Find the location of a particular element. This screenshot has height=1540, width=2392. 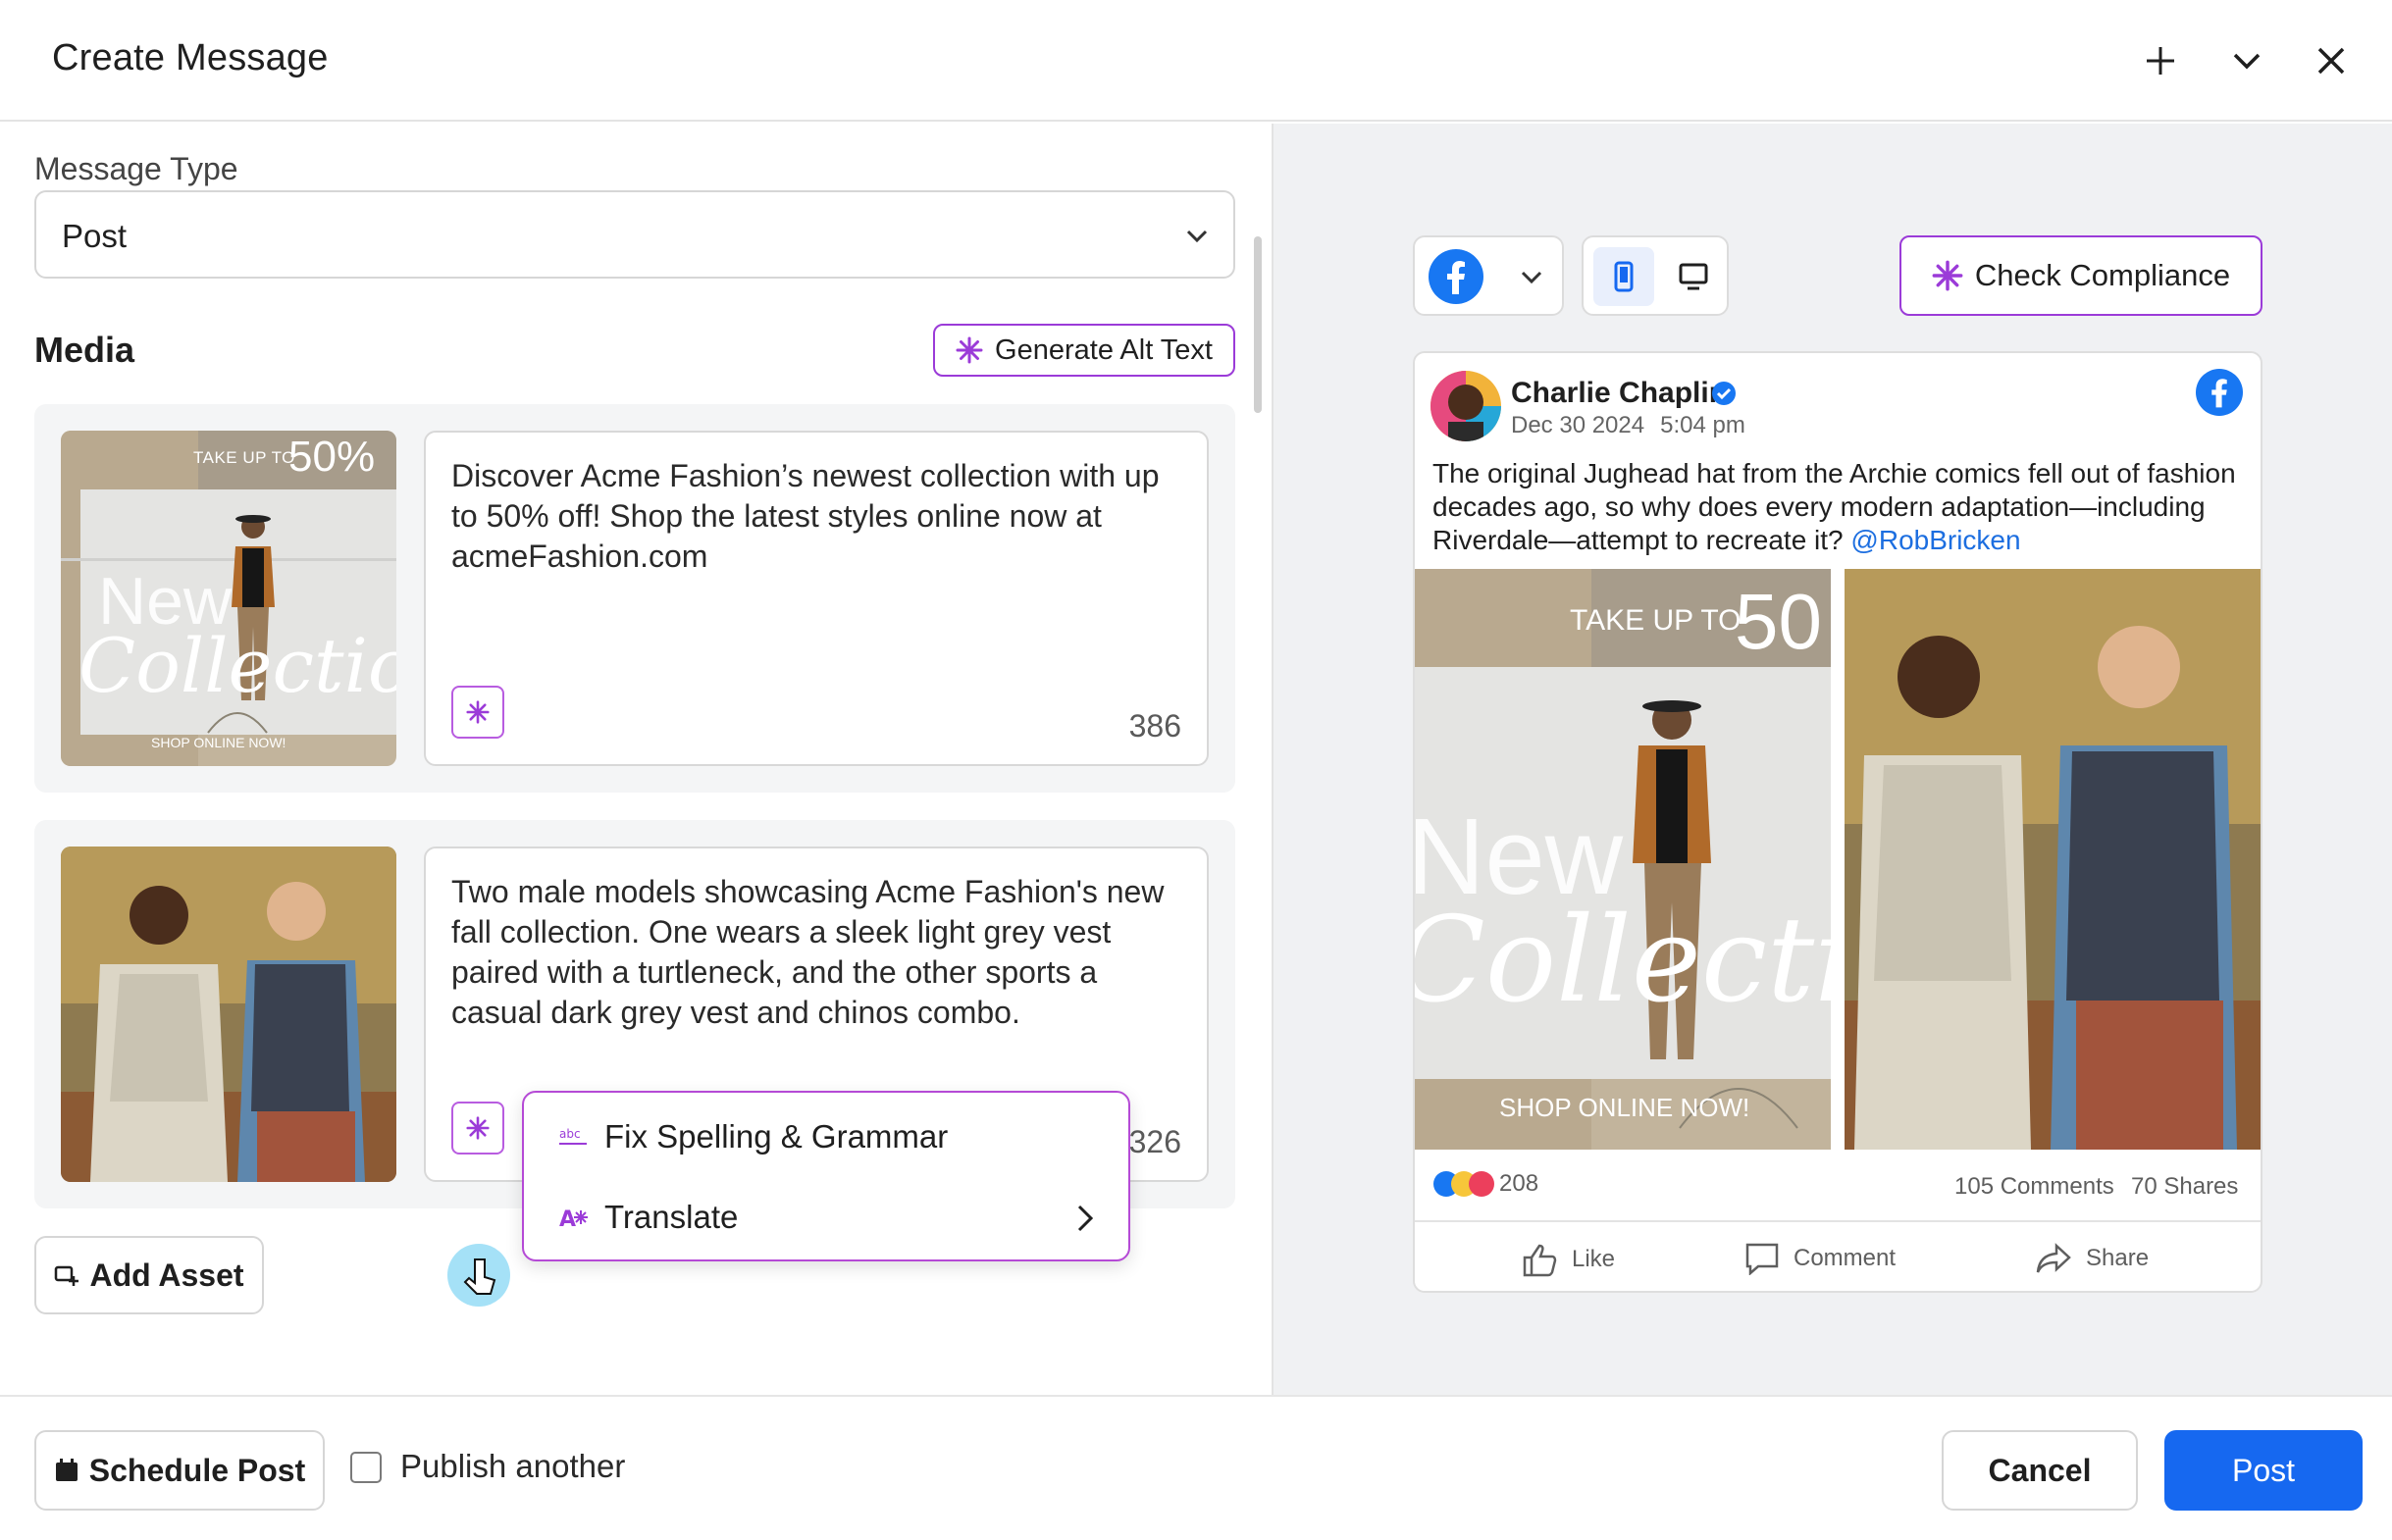

device-toggle is located at coordinates (1655, 275).